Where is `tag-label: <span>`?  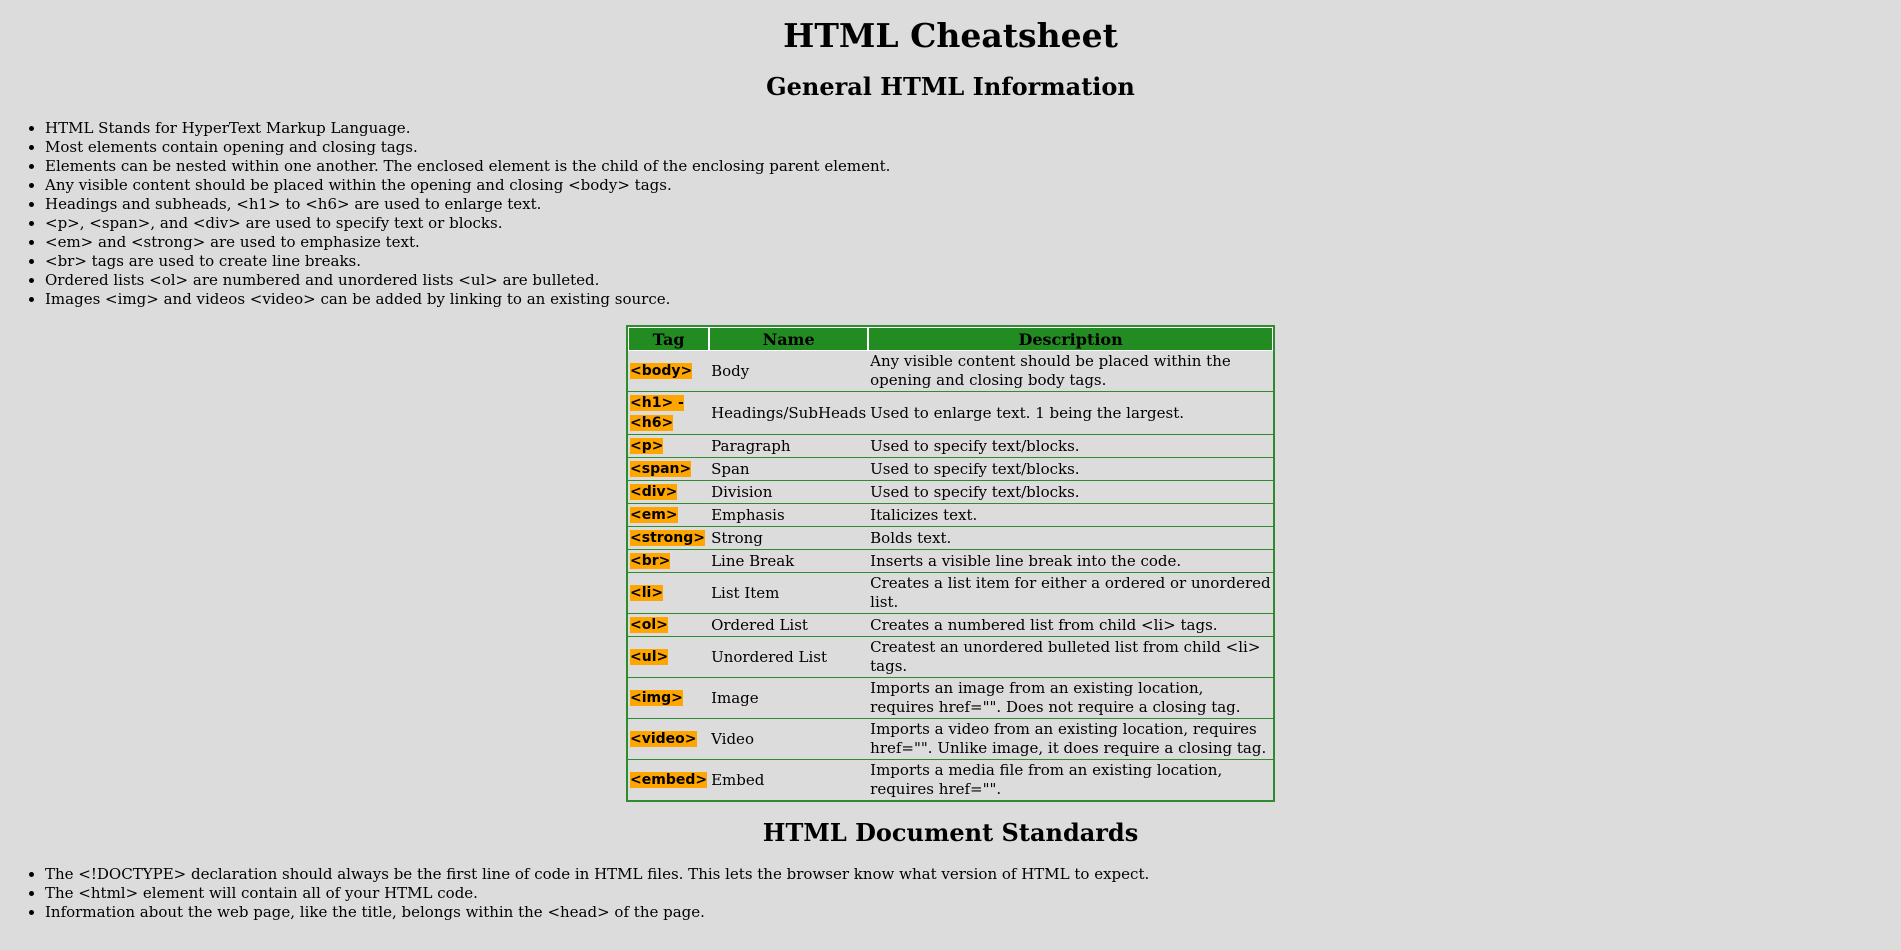
tag-label: <span> is located at coordinates (661, 469).